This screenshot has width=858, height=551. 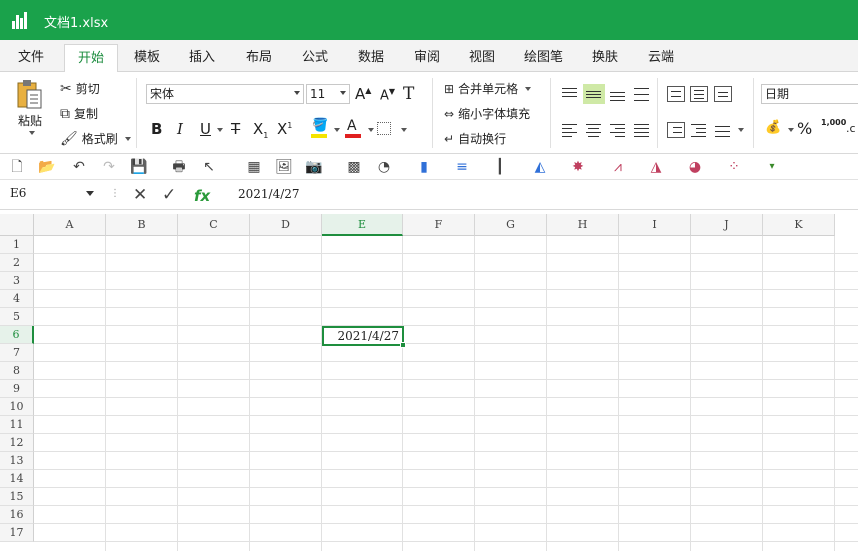 What do you see at coordinates (488, 88) in the screenshot?
I see `merge-cells-button: ⊞ 合并单元格` at bounding box center [488, 88].